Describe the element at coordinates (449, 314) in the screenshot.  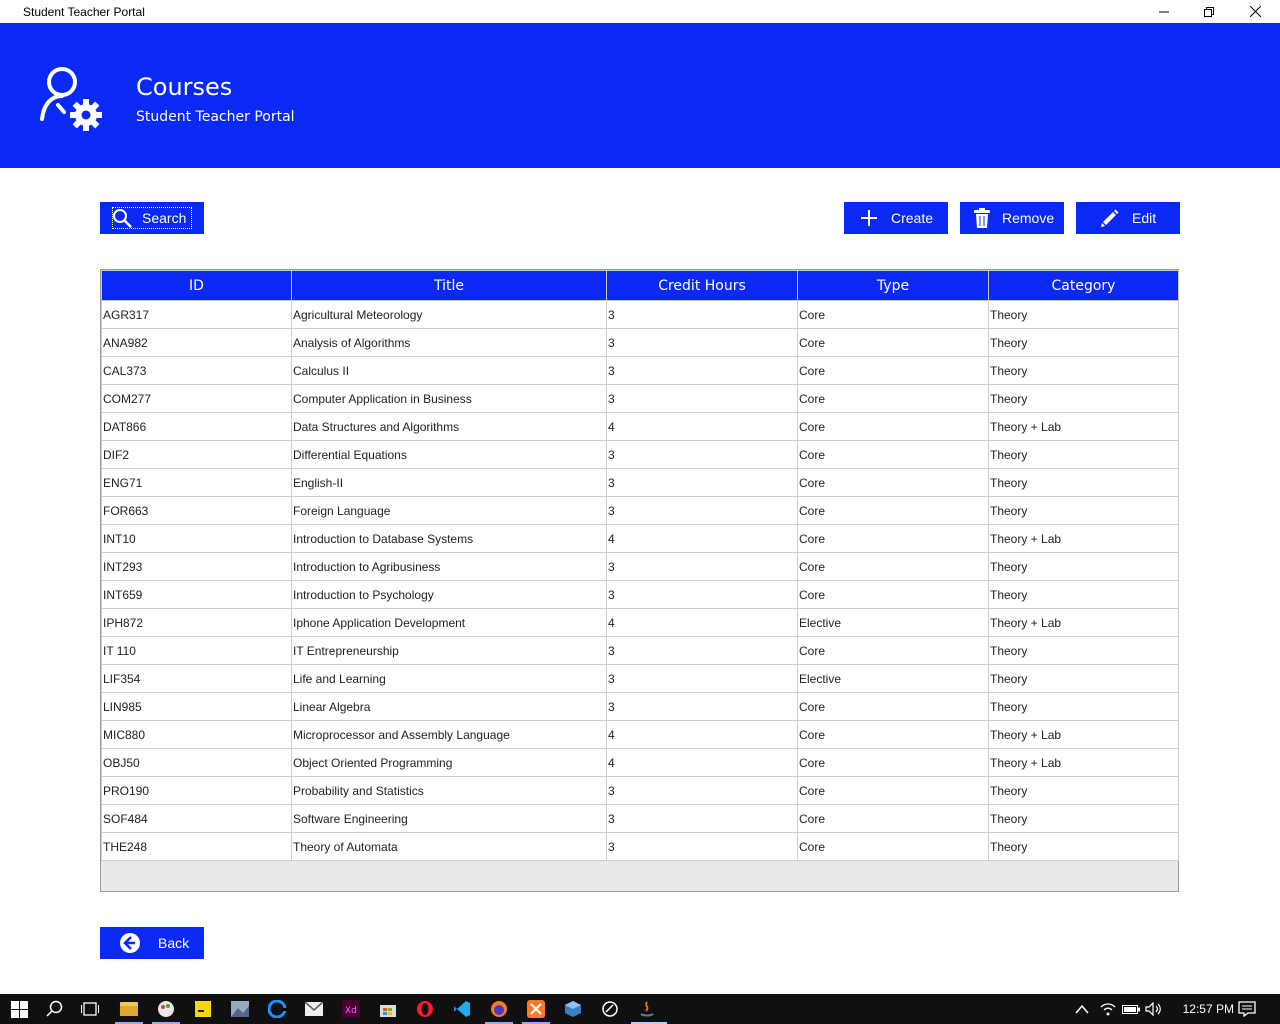
I see `cell-title: Agricultural Meteorology` at that location.